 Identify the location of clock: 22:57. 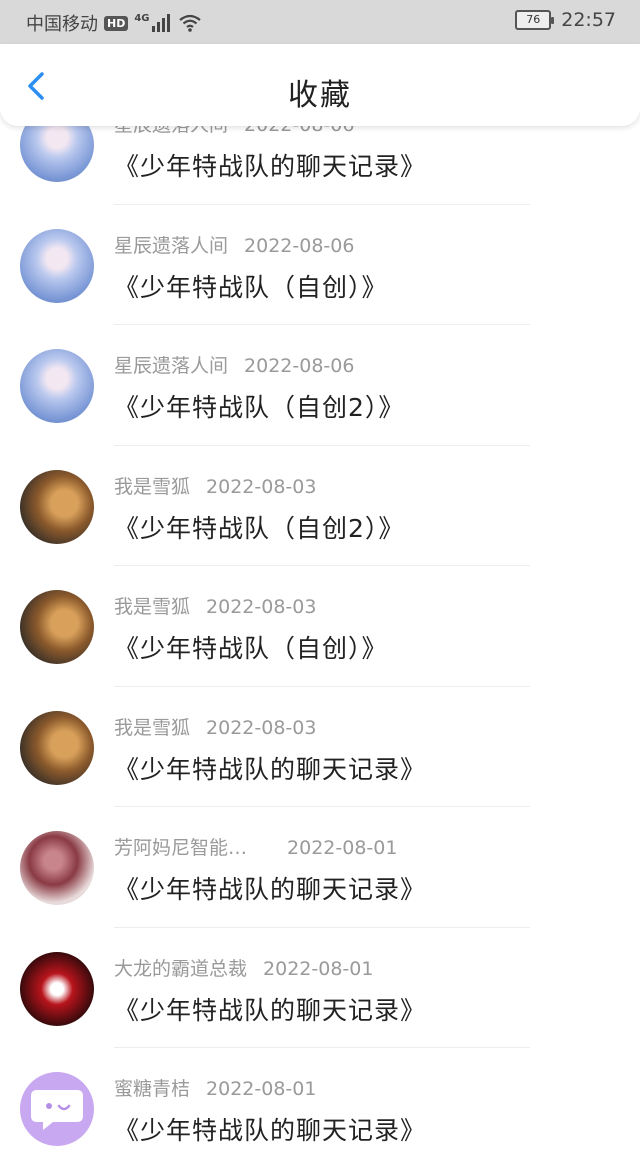
(588, 20).